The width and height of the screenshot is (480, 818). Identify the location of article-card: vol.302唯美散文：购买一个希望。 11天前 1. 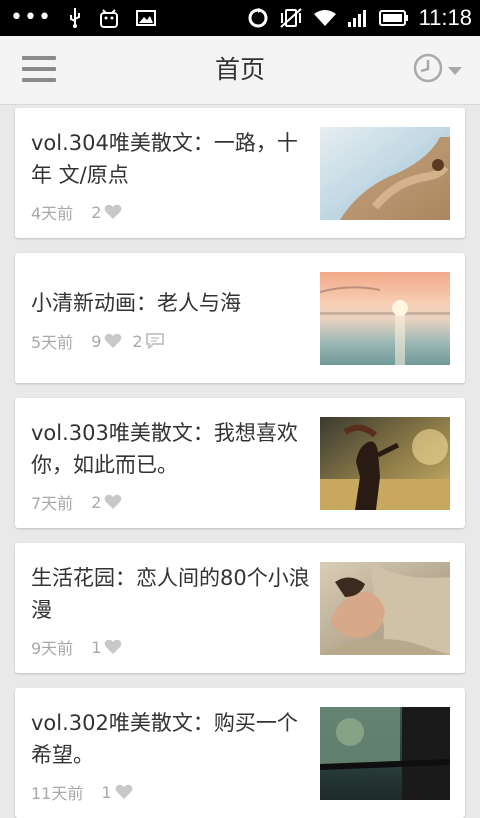
(240, 753).